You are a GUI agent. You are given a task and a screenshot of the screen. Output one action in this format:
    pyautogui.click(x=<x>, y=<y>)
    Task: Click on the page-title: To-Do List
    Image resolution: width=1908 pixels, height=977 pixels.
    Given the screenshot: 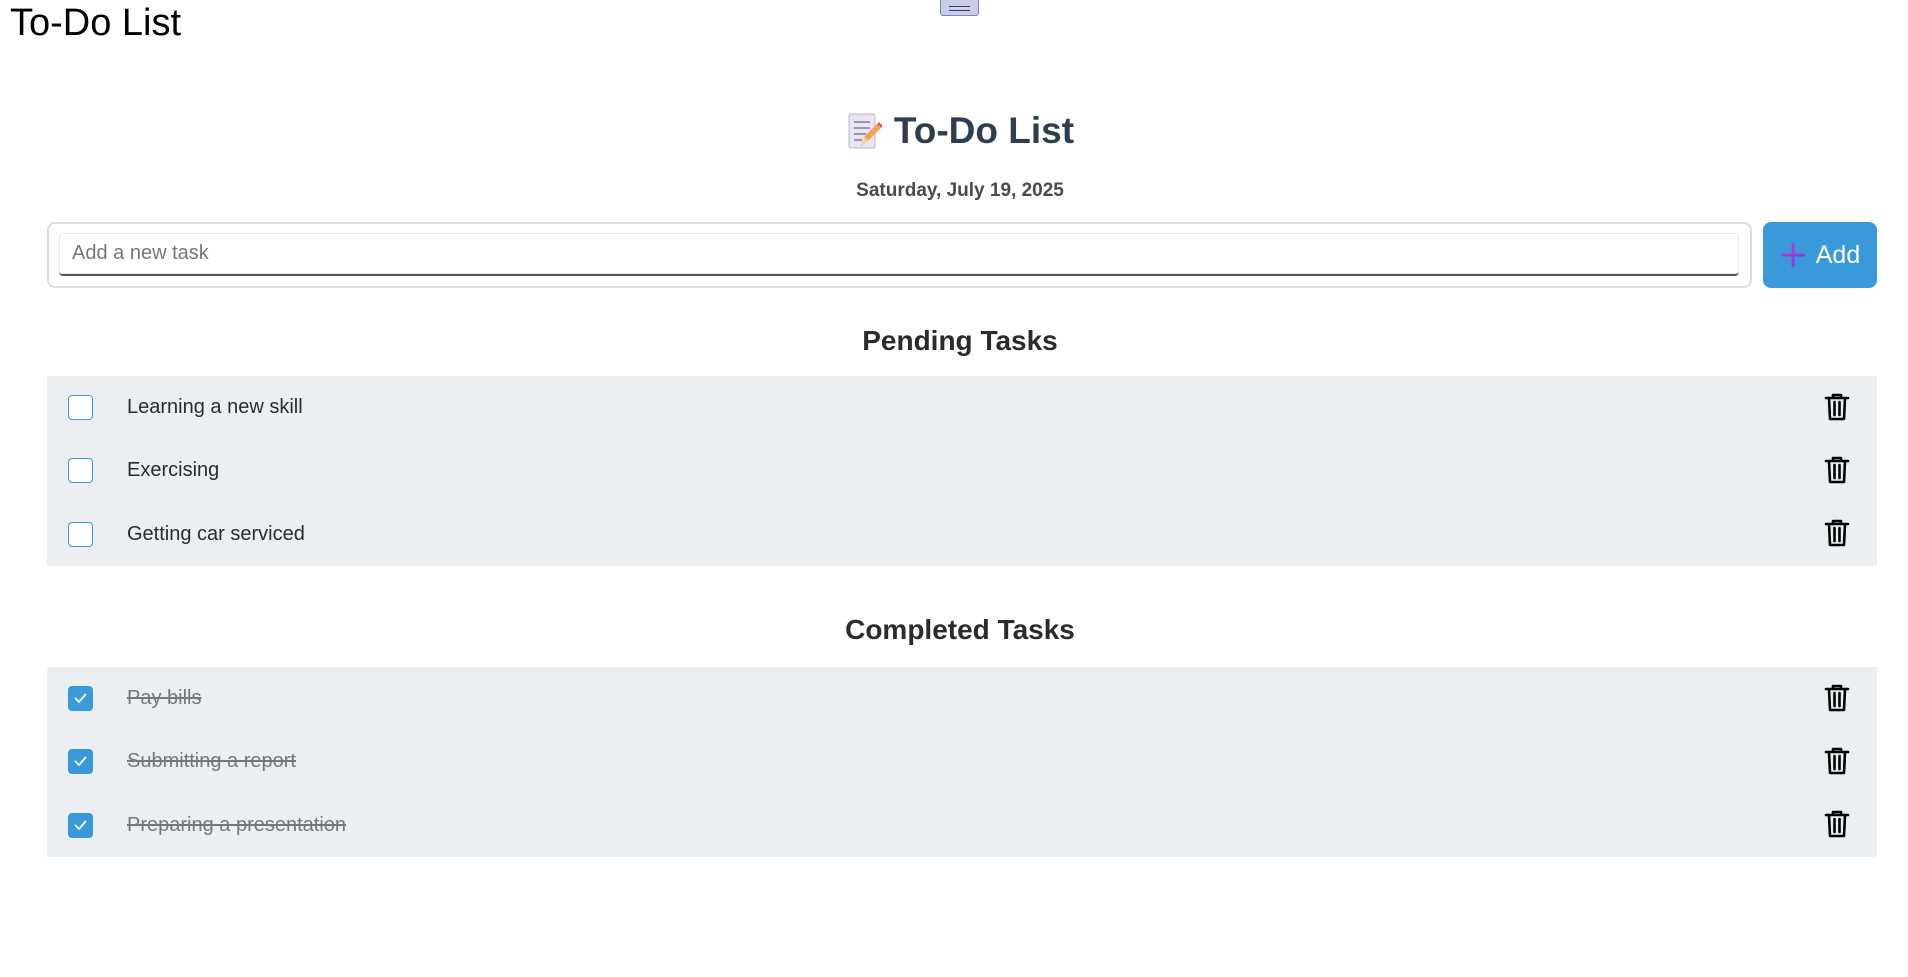 What is the action you would take?
    pyautogui.click(x=984, y=130)
    